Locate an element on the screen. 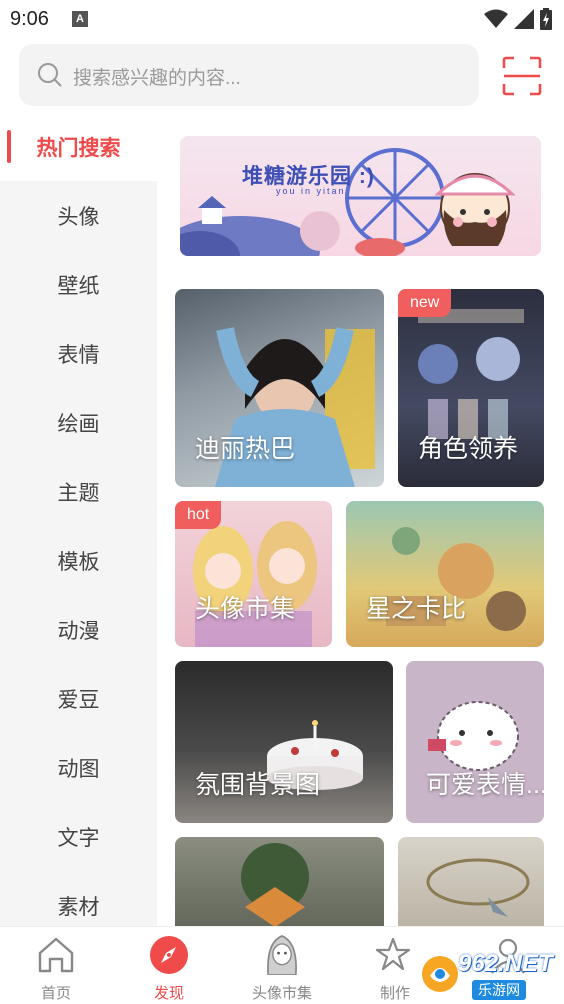 The height and width of the screenshot is (1004, 564). sidebar-item-label: 壁纸 is located at coordinates (78, 286).